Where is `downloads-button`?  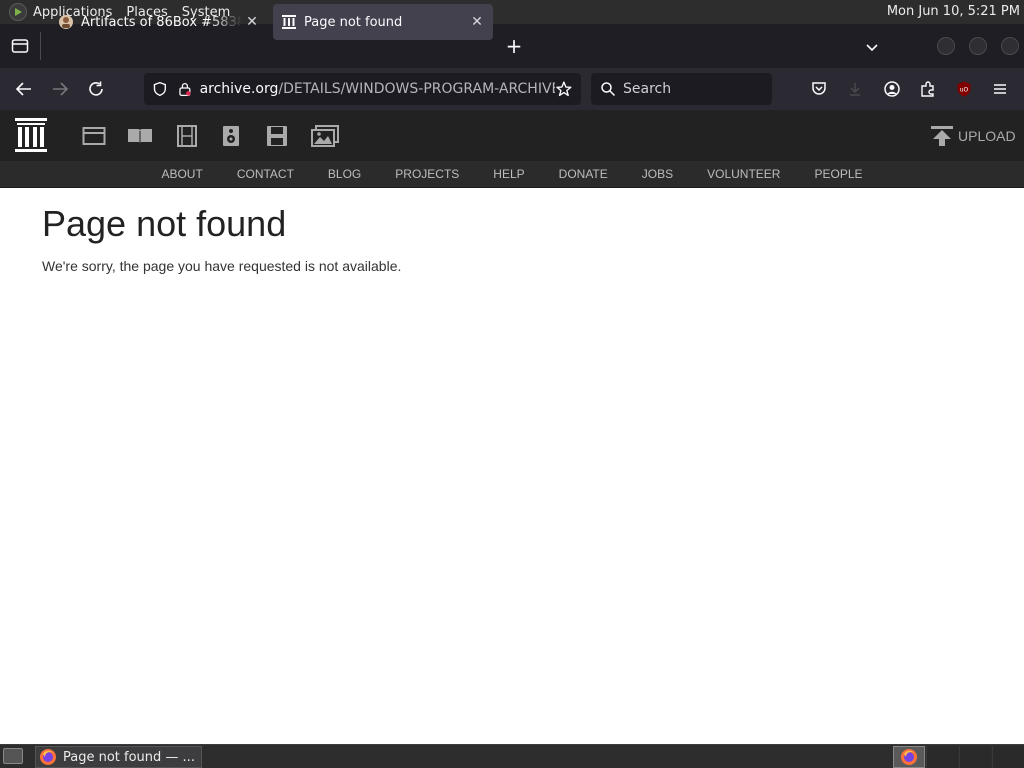 downloads-button is located at coordinates (855, 89).